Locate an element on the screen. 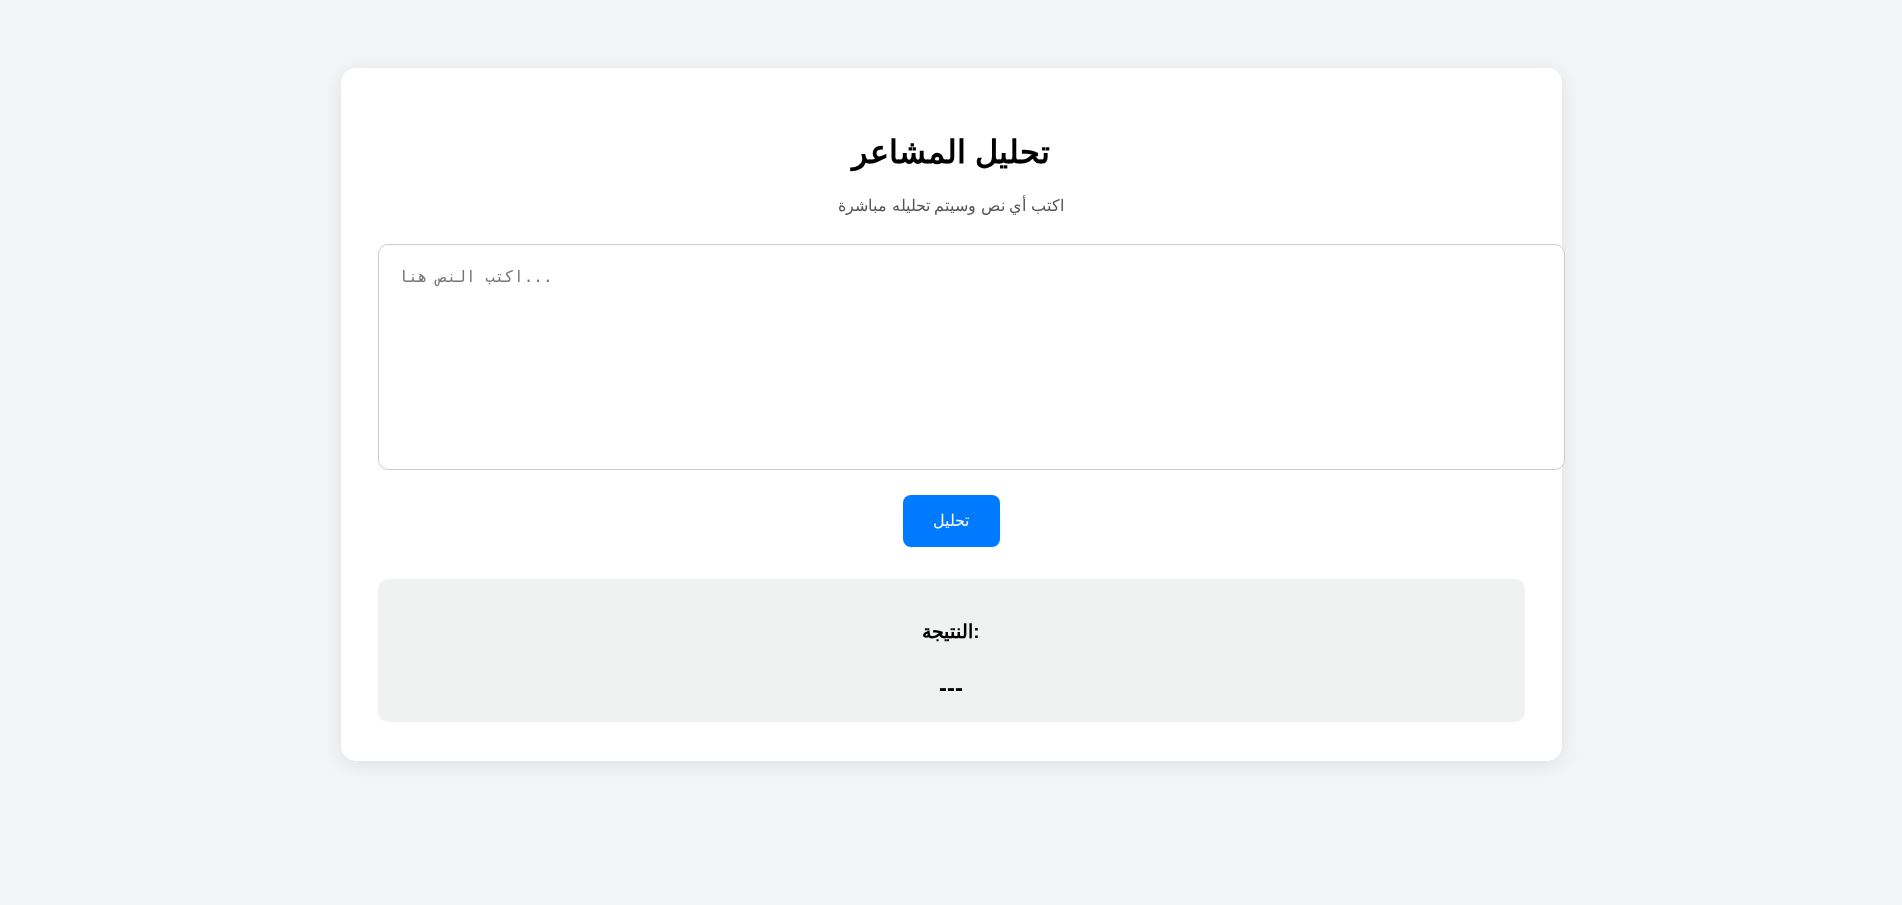 The height and width of the screenshot is (905, 1902). page-title: تحليل المشاعر is located at coordinates (951, 152).